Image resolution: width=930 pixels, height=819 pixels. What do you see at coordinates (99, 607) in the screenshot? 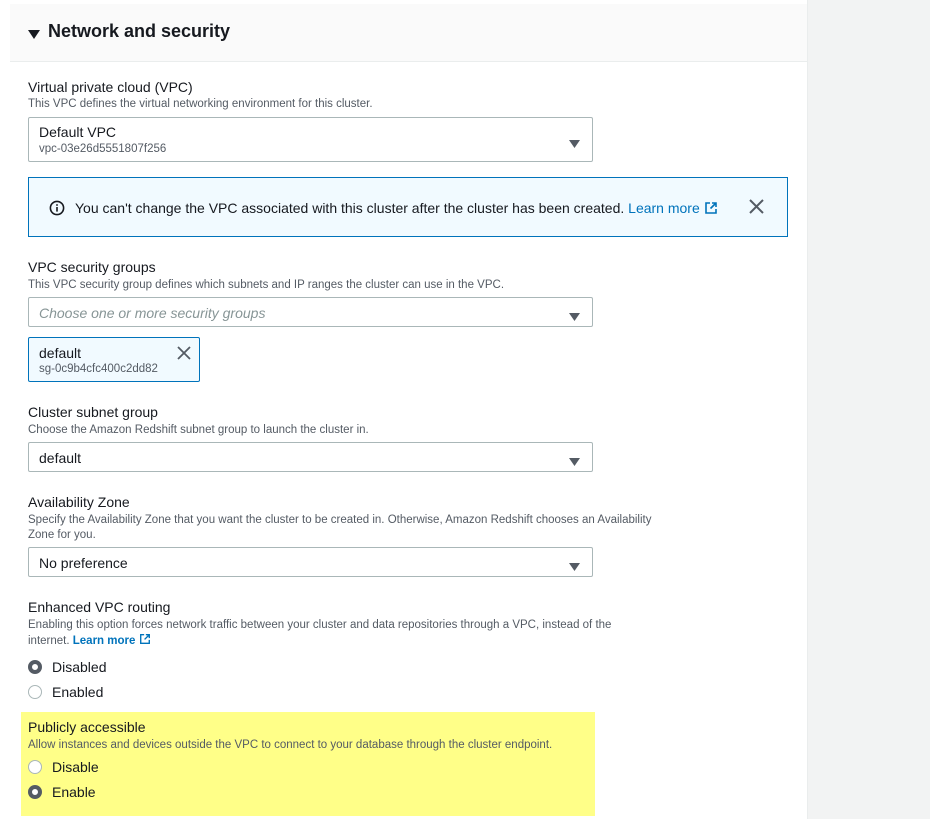
I see `enhanced-routing-label: Enhanced VPC routing` at bounding box center [99, 607].